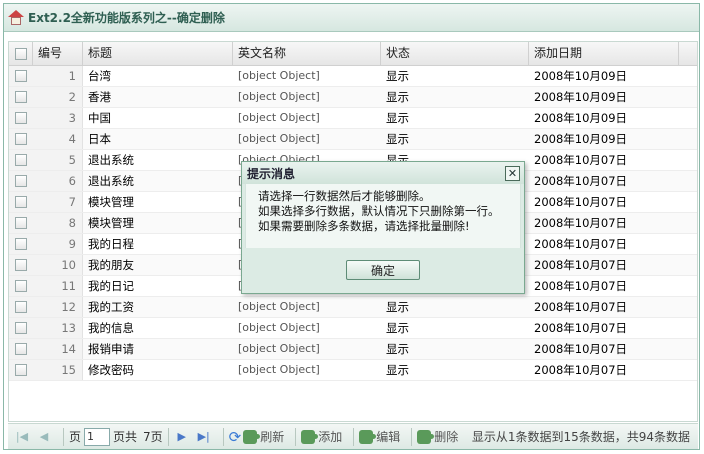 Image resolution: width=704 pixels, height=454 pixels. Describe the element at coordinates (353, 97) in the screenshot. I see `table-row: 2 香港 [object Object] 显示 2008年10月09日` at that location.